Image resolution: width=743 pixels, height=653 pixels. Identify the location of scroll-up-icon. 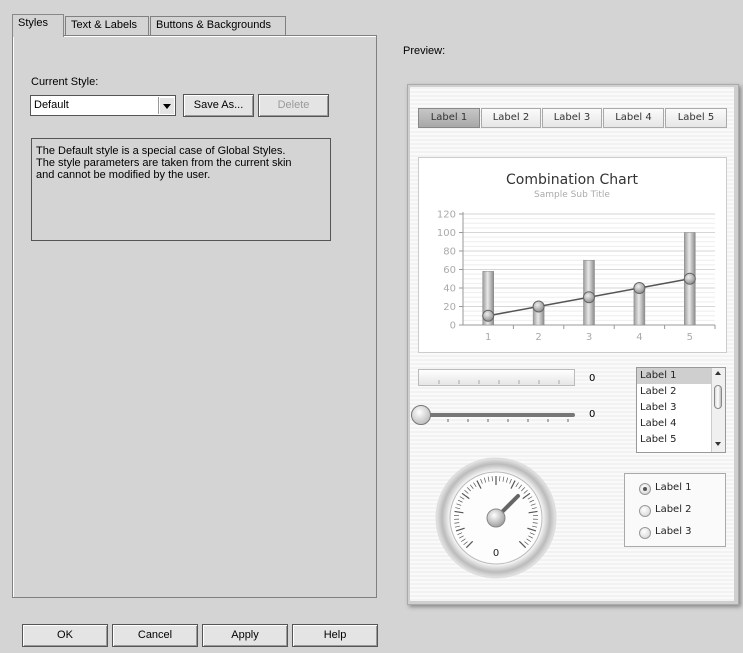
(718, 373).